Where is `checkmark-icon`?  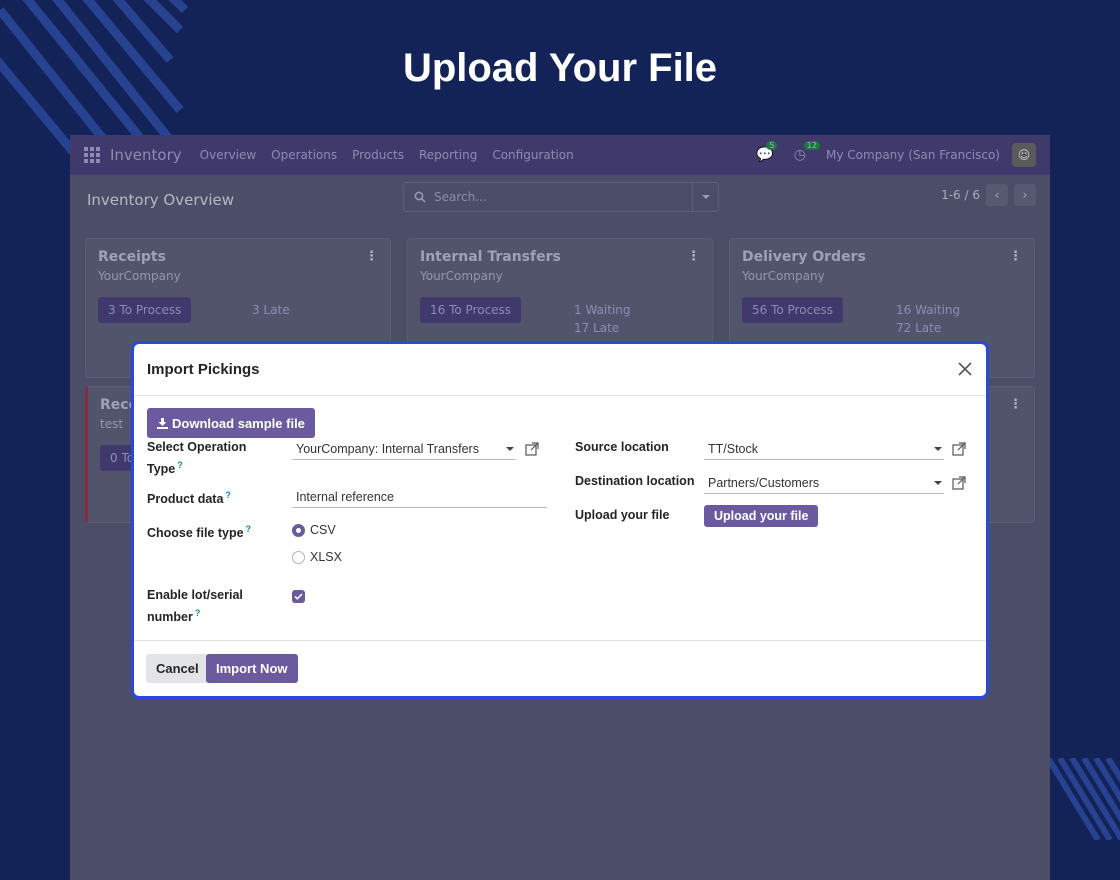
checkmark-icon is located at coordinates (298, 596).